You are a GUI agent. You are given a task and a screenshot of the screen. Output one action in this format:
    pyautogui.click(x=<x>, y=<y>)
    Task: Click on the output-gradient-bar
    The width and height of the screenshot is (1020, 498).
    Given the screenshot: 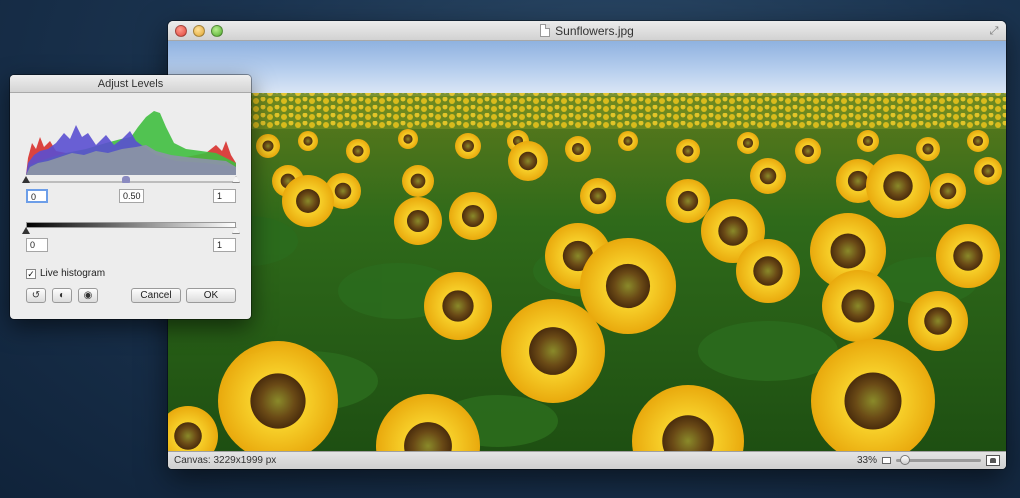 What is the action you would take?
    pyautogui.click(x=131, y=225)
    